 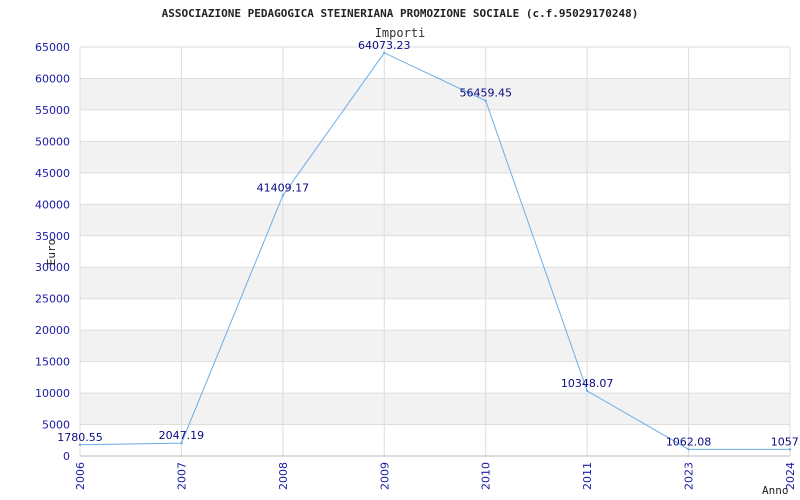 What do you see at coordinates (283, 476) in the screenshot?
I see `x-tick-label: 2008` at bounding box center [283, 476].